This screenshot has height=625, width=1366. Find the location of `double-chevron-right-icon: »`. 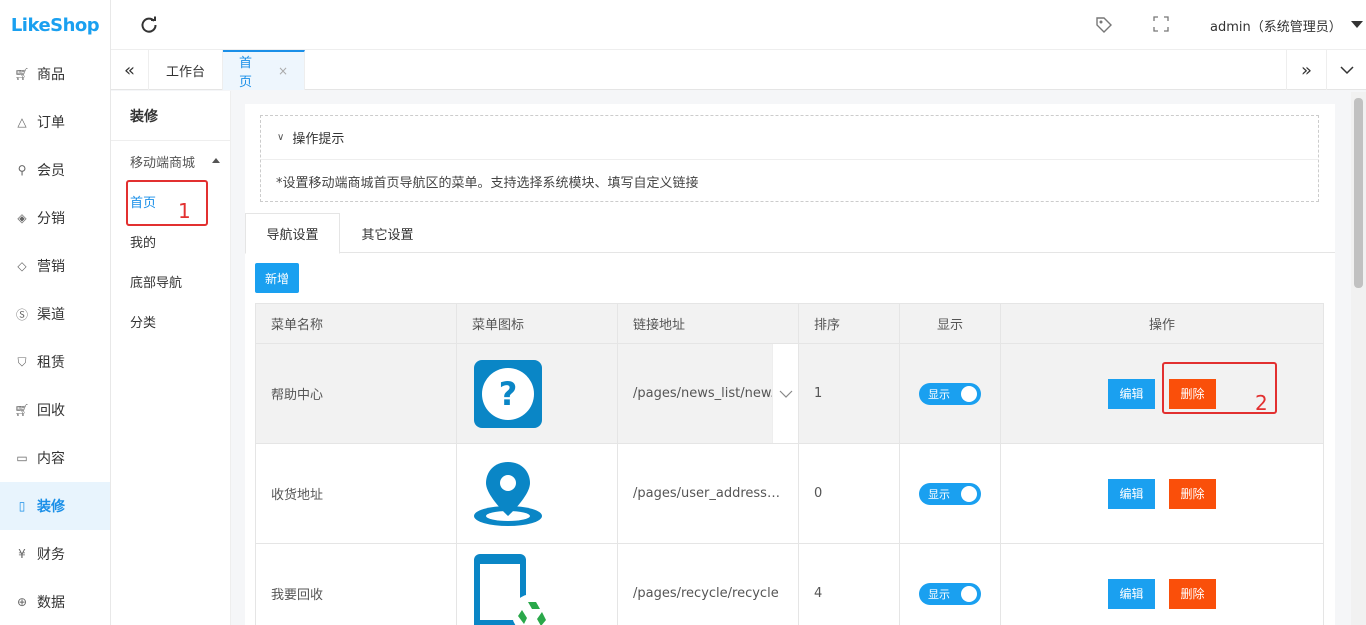

double-chevron-right-icon: » is located at coordinates (1306, 70).